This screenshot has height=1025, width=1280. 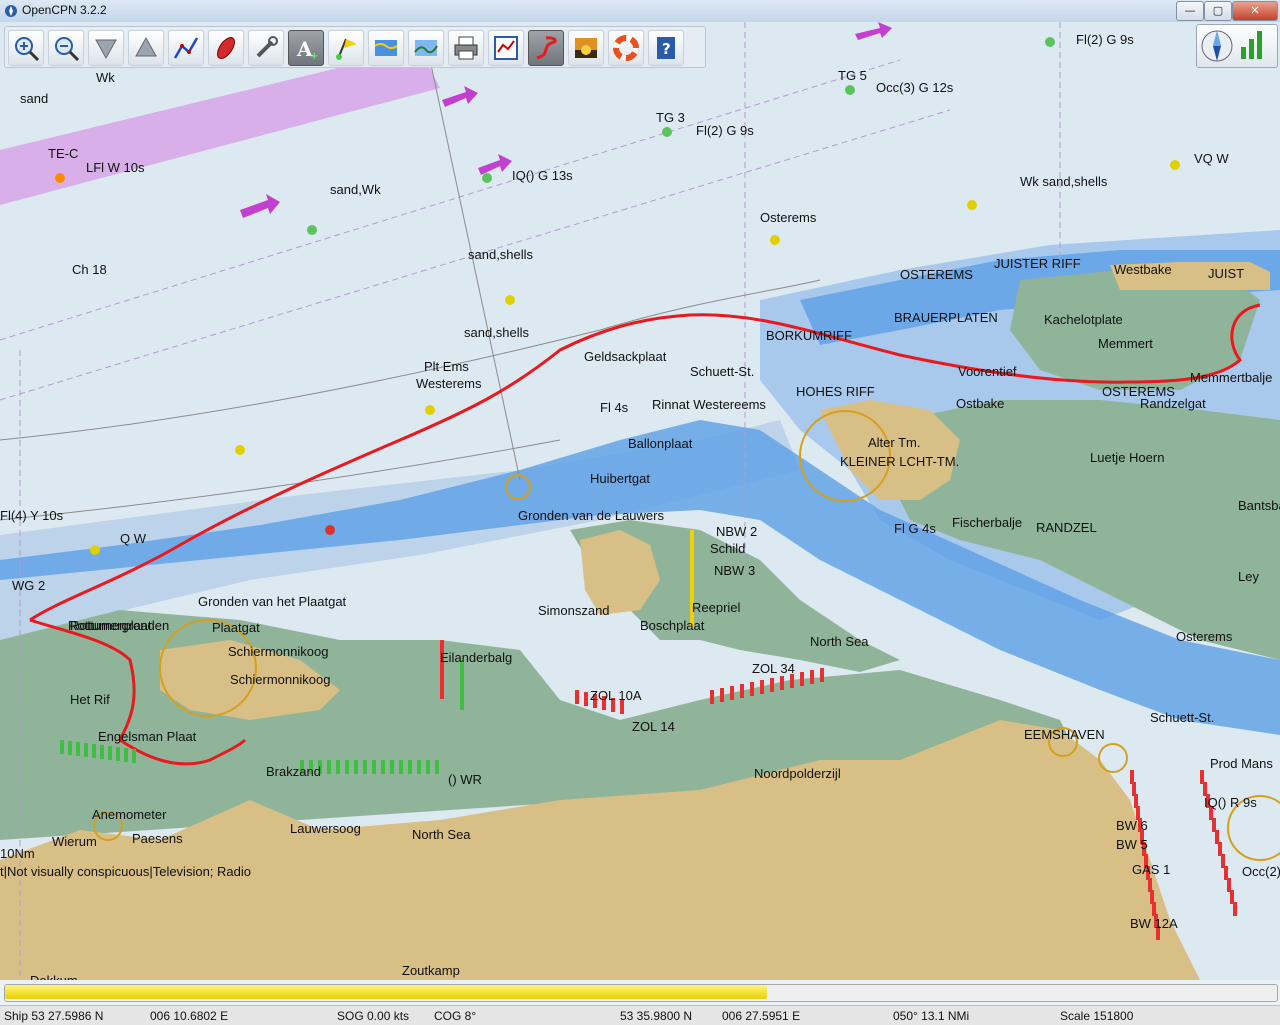 I want to click on chart-label: Kachelotplate, so click(x=1083, y=319).